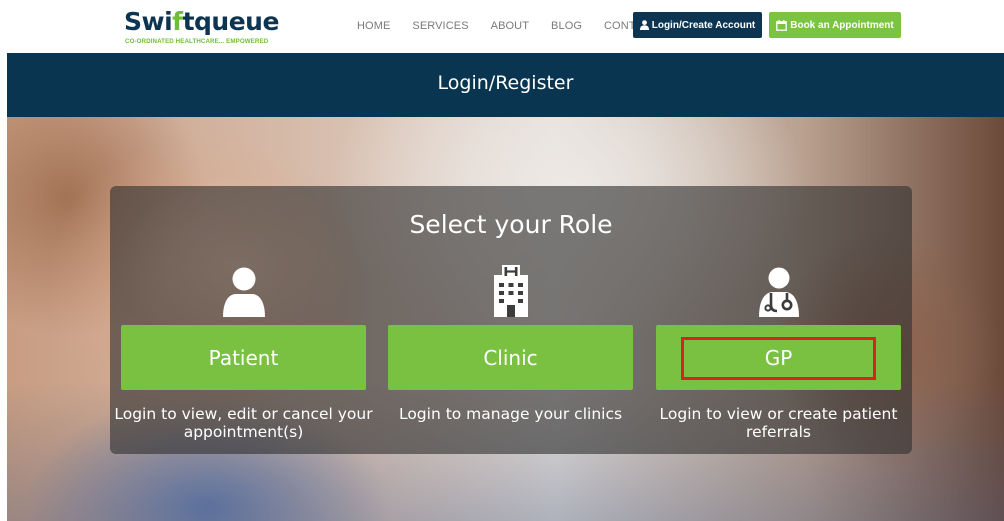 Image resolution: width=1004 pixels, height=521 pixels. Describe the element at coordinates (440, 26) in the screenshot. I see `nav-services: SERVICES` at that location.